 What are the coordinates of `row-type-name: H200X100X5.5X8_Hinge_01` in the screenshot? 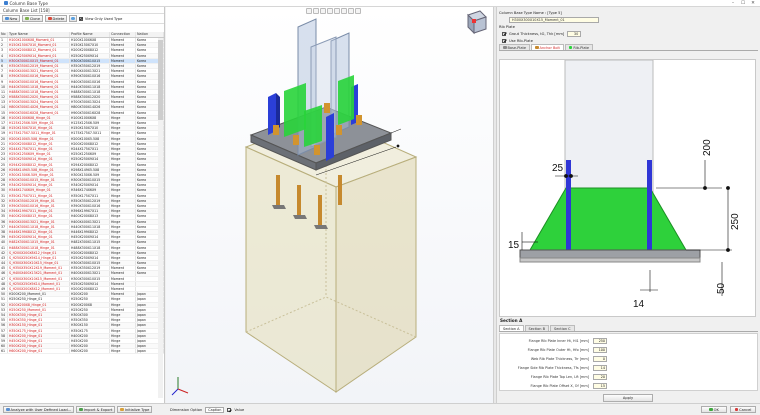 It's located at (39, 138).